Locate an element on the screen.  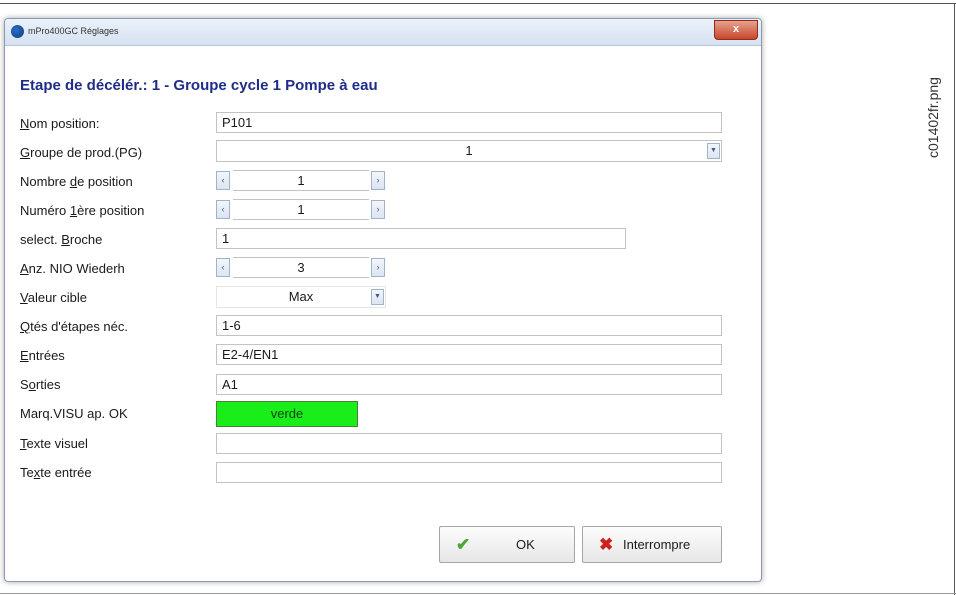
cancel-button-label: Interrompre is located at coordinates (657, 544).